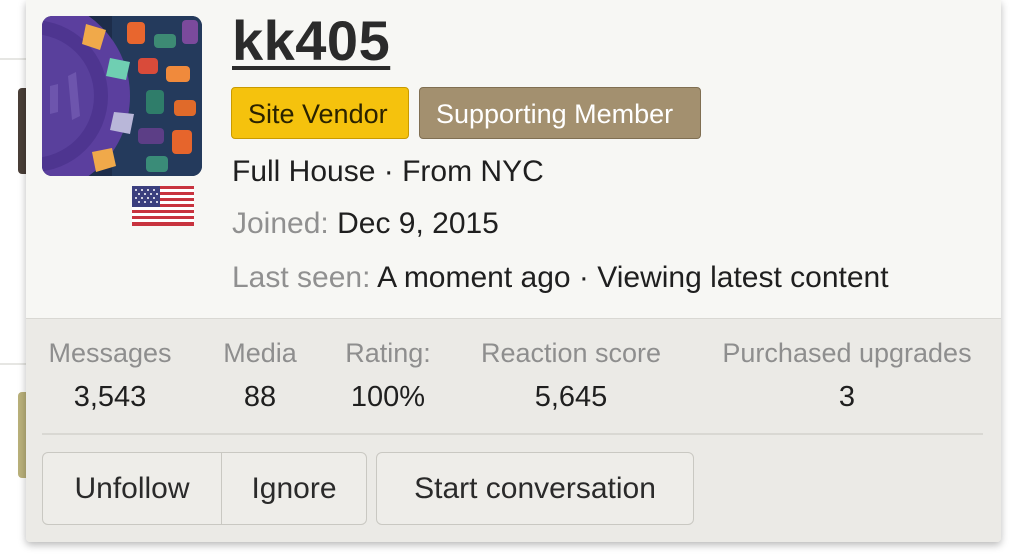 The image size is (1024, 558). Describe the element at coordinates (571, 375) in the screenshot. I see `stat-reaction-score: Reaction score 5,645` at that location.